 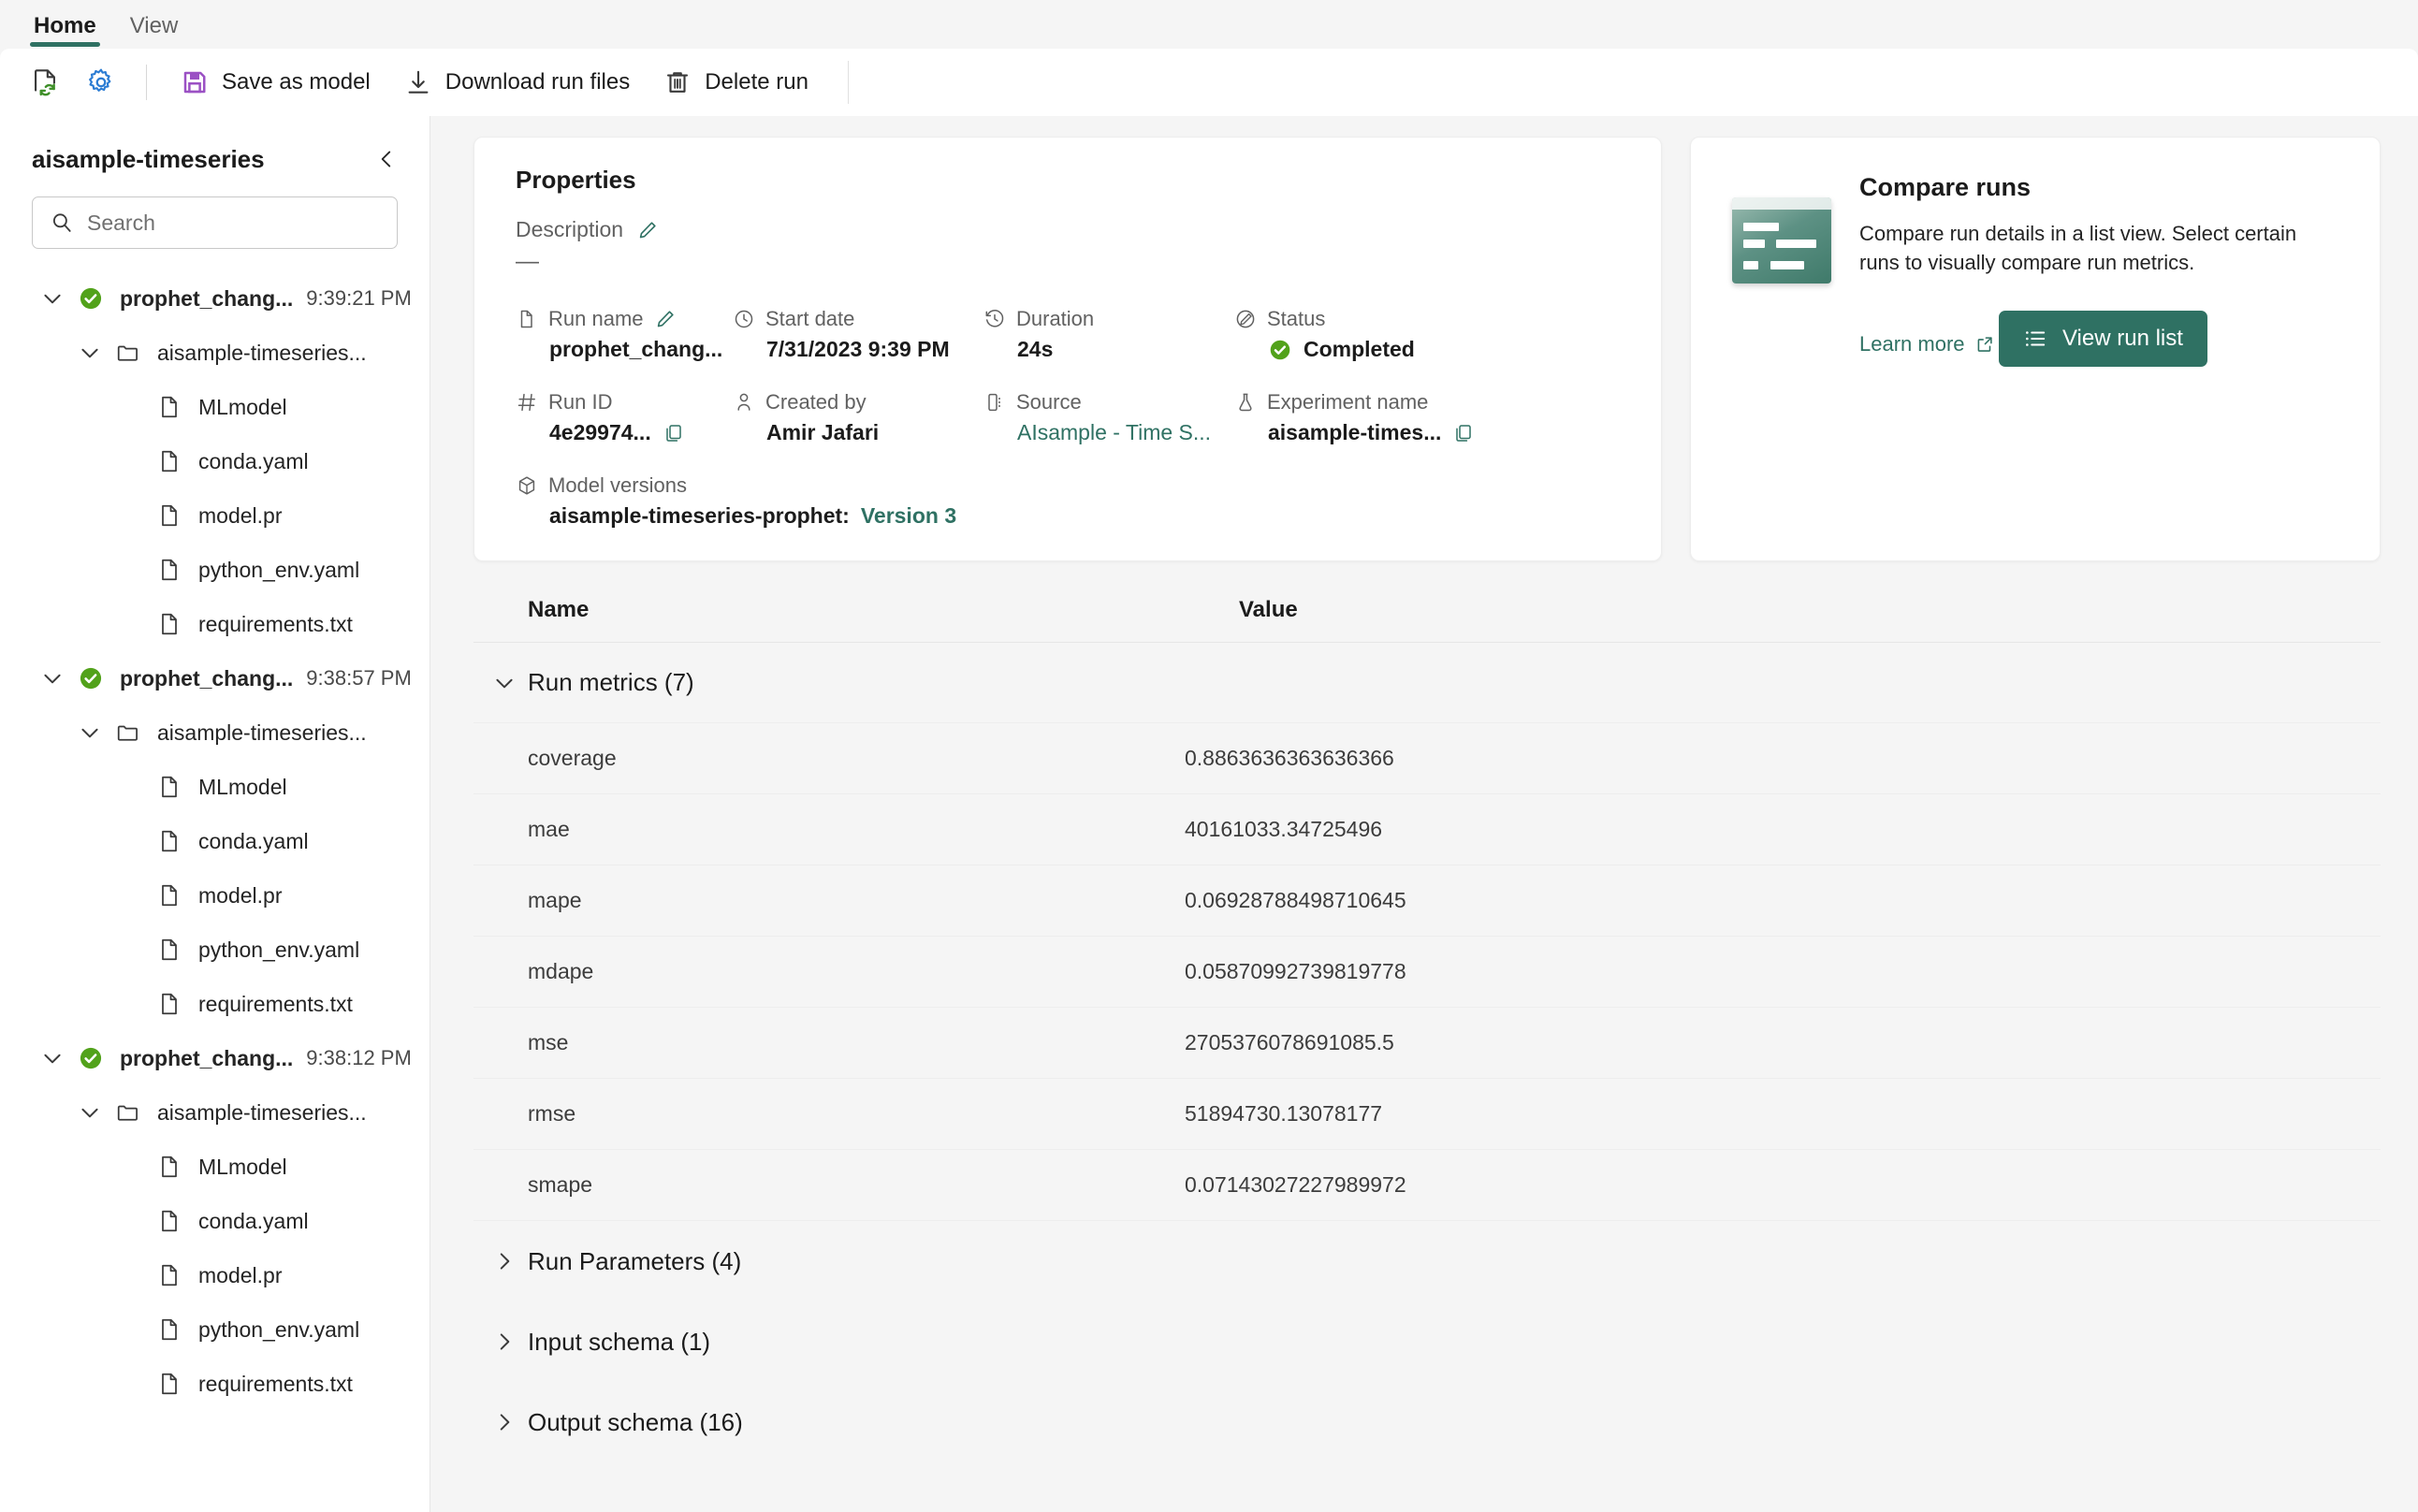 I want to click on table-section-header: Output schema (16), so click(x=1427, y=1422).